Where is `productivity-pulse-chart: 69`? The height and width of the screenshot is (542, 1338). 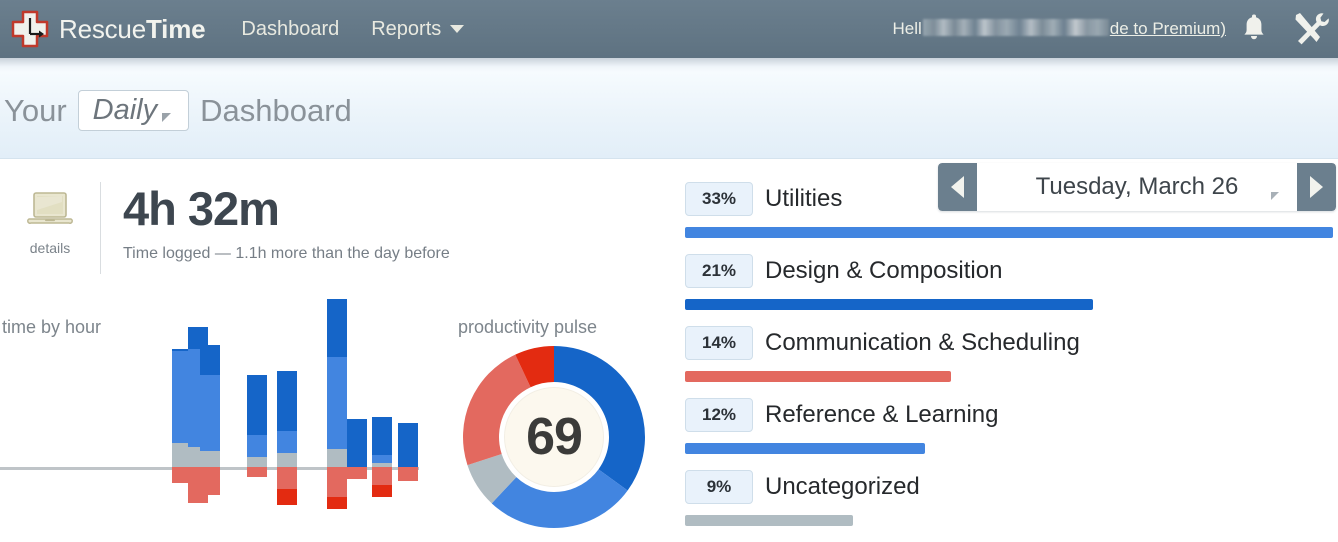
productivity-pulse-chart: 69 is located at coordinates (554, 437).